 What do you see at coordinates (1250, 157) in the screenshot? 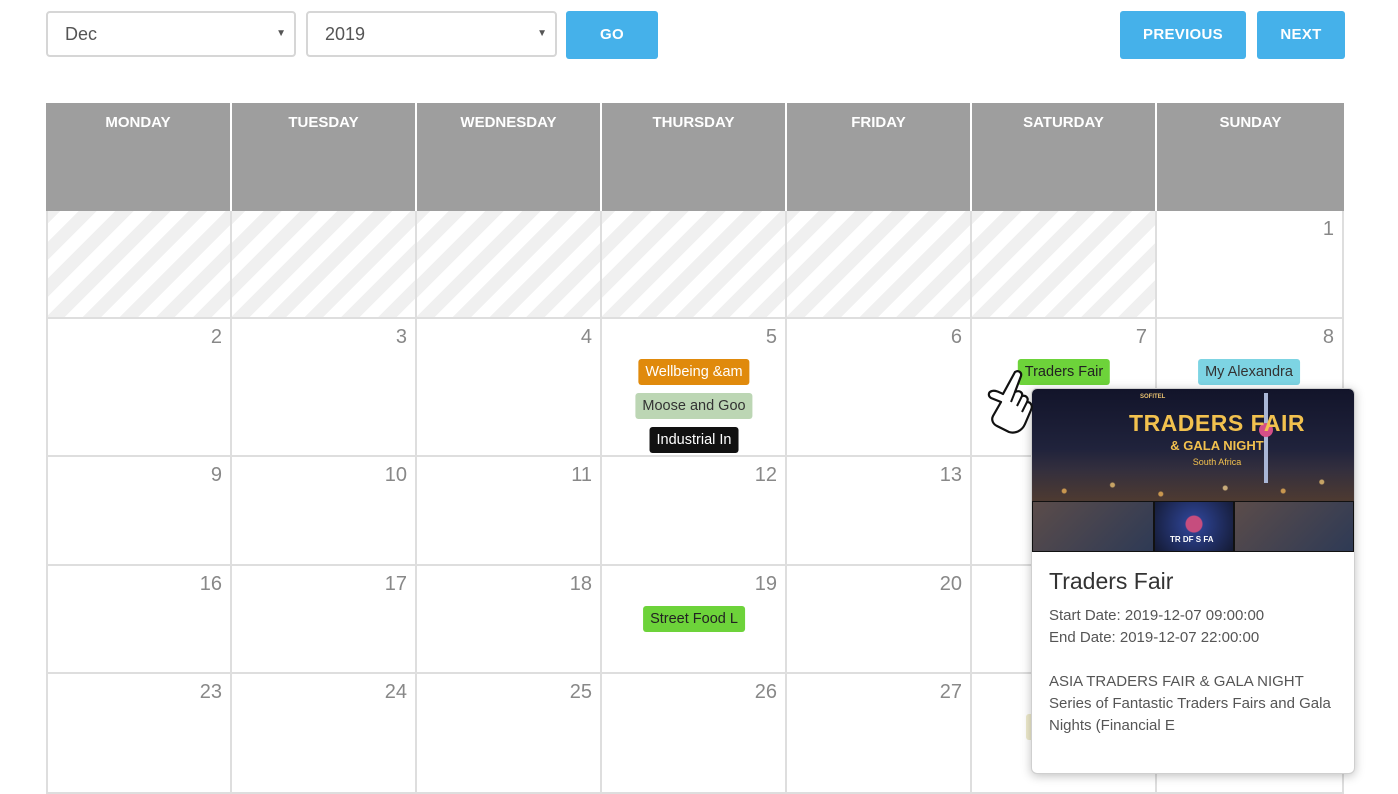
I see `weekday-header-sunday: SUNDAY` at bounding box center [1250, 157].